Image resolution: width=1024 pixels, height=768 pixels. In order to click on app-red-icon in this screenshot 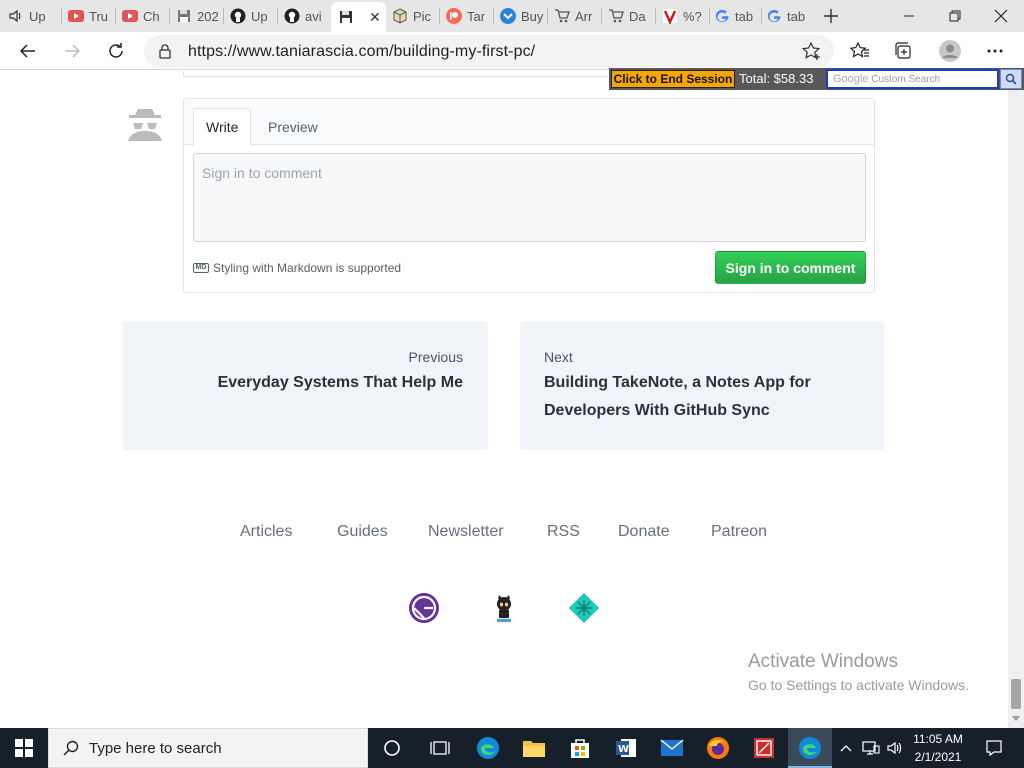, I will do `click(764, 748)`.